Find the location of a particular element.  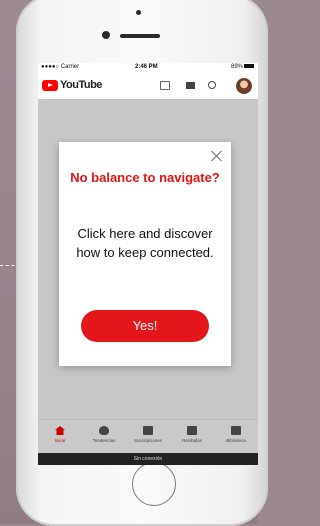

tab-label: Biblioteca is located at coordinates (236, 440).